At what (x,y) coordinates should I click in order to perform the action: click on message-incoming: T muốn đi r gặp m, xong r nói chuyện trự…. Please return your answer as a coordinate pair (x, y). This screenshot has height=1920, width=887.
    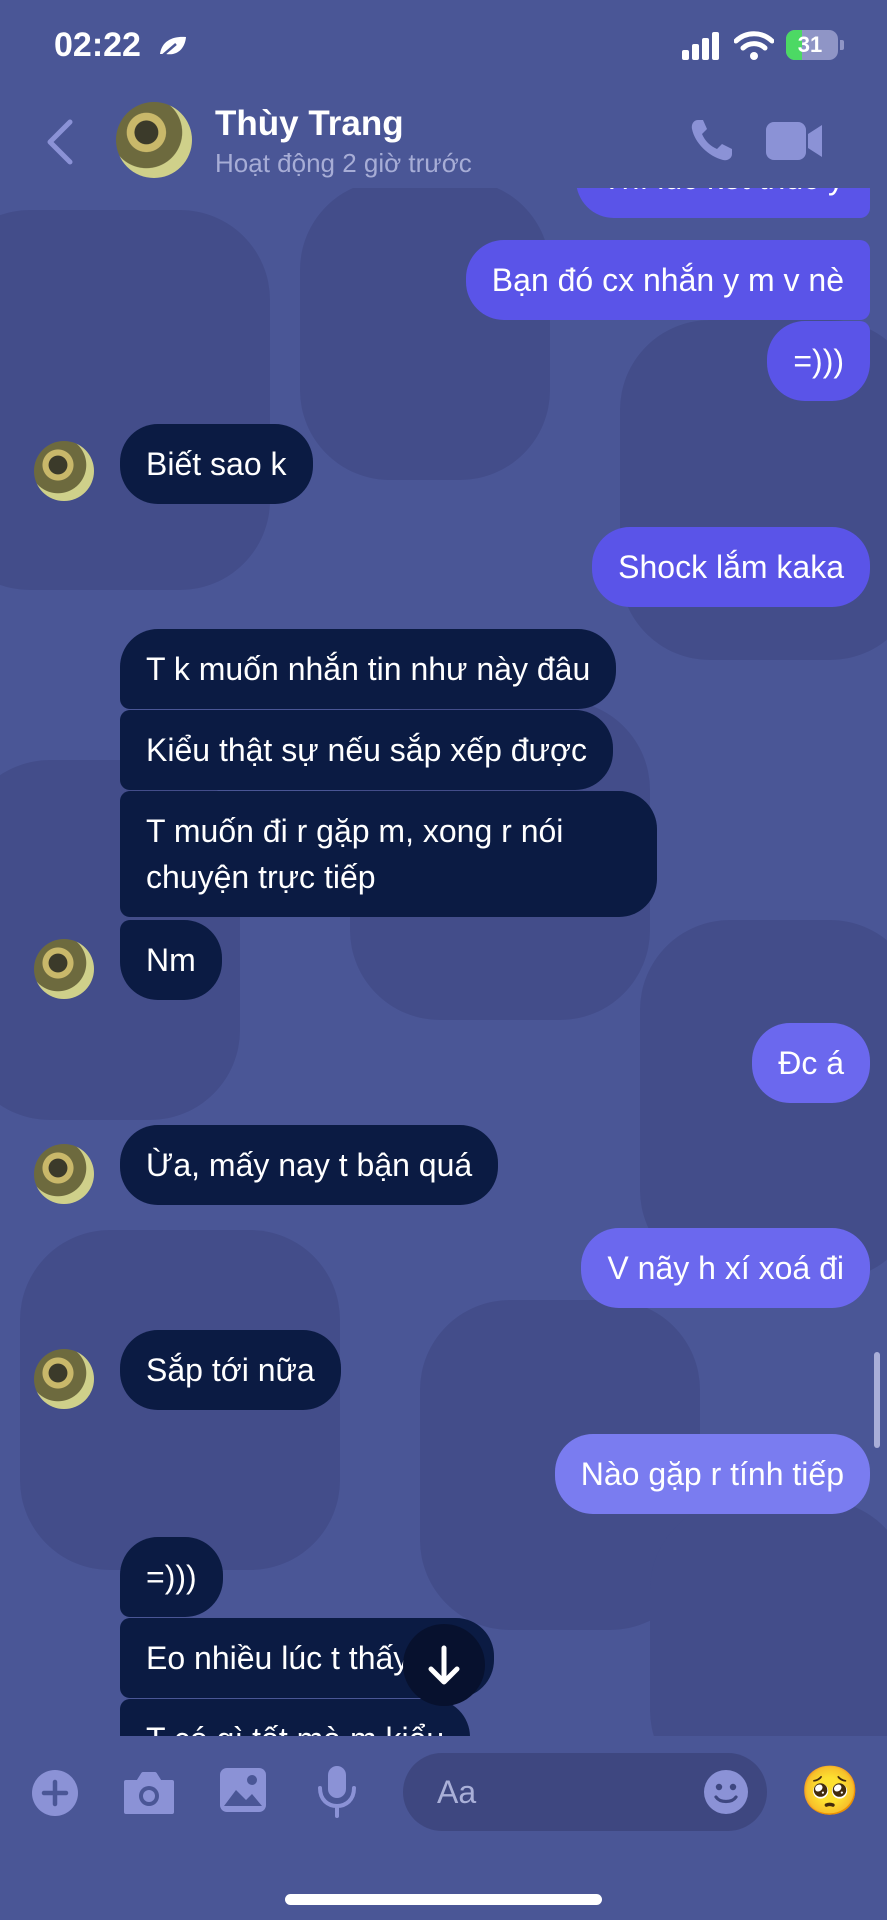
    Looking at the image, I should click on (388, 854).